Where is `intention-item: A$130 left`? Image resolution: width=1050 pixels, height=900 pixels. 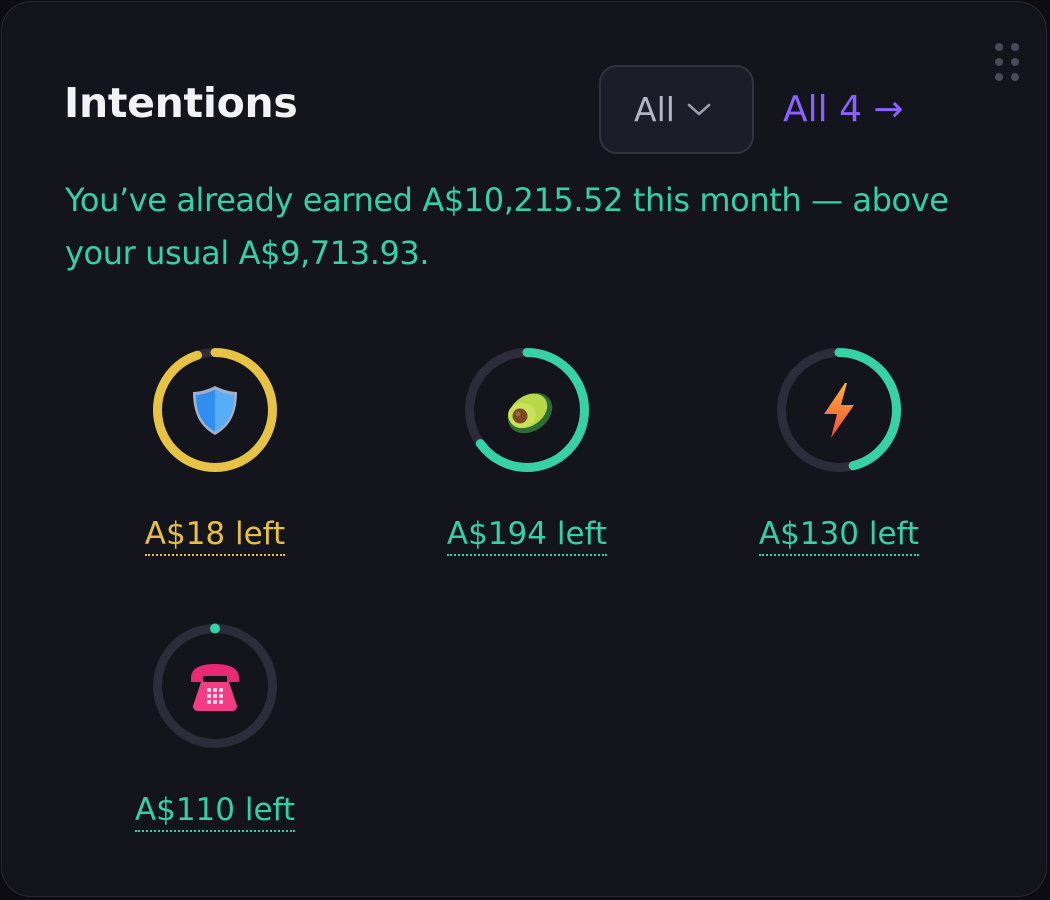 intention-item: A$130 left is located at coordinates (839, 466).